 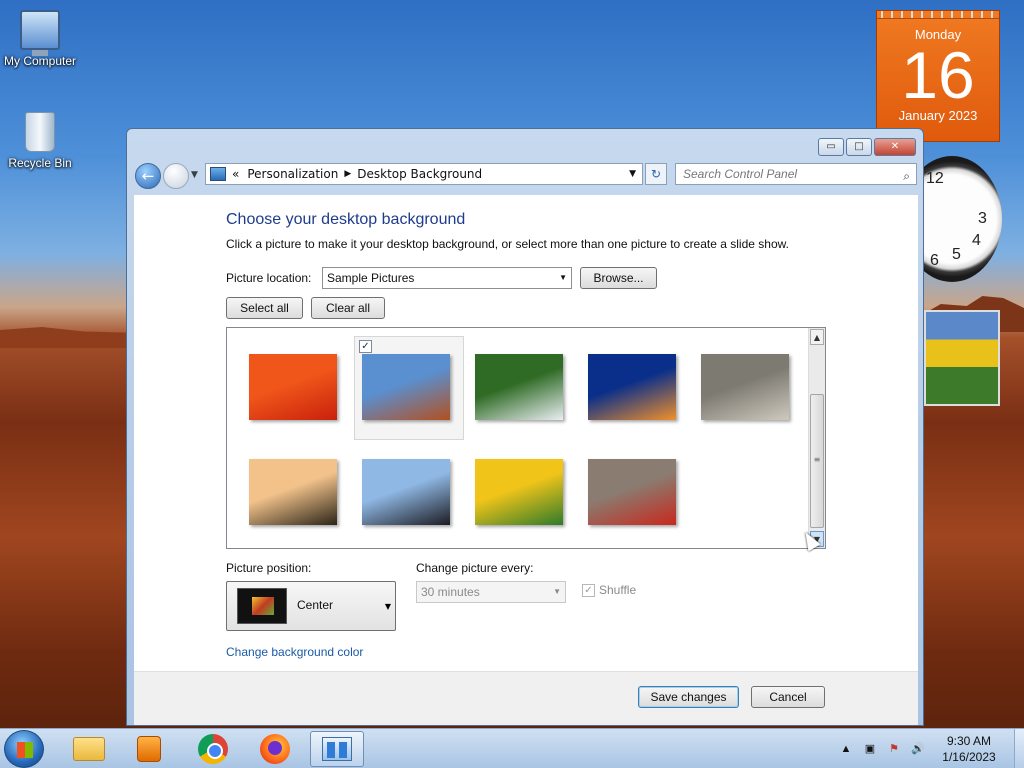 I want to click on show-hidden-icons-icon: ▲, so click(x=846, y=749).